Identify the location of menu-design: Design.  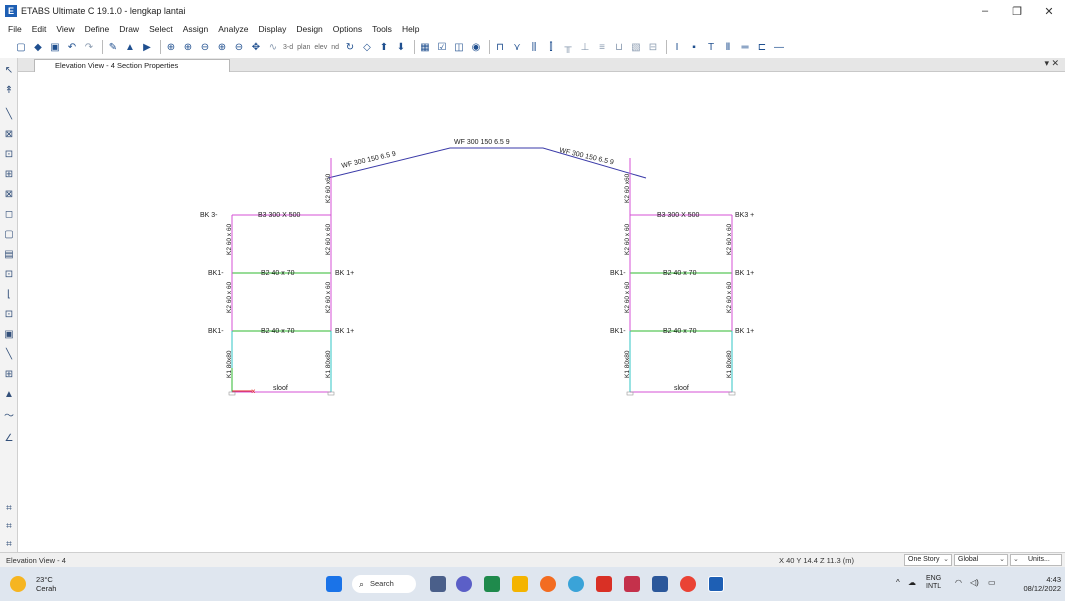
(309, 29).